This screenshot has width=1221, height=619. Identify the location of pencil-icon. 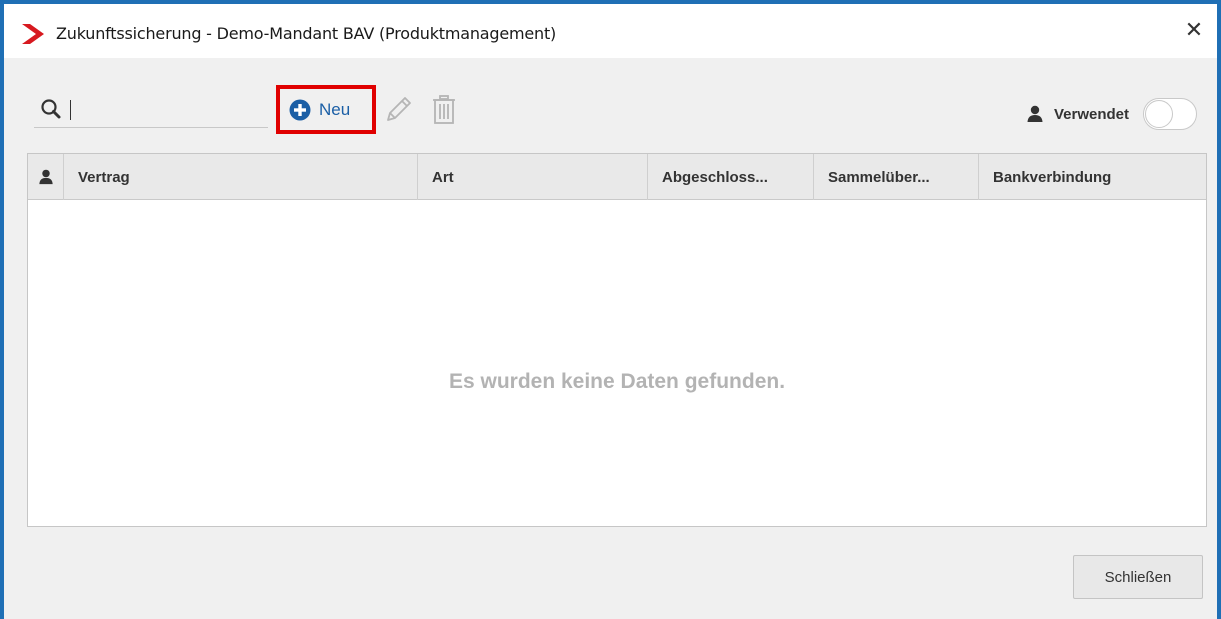
(398, 110).